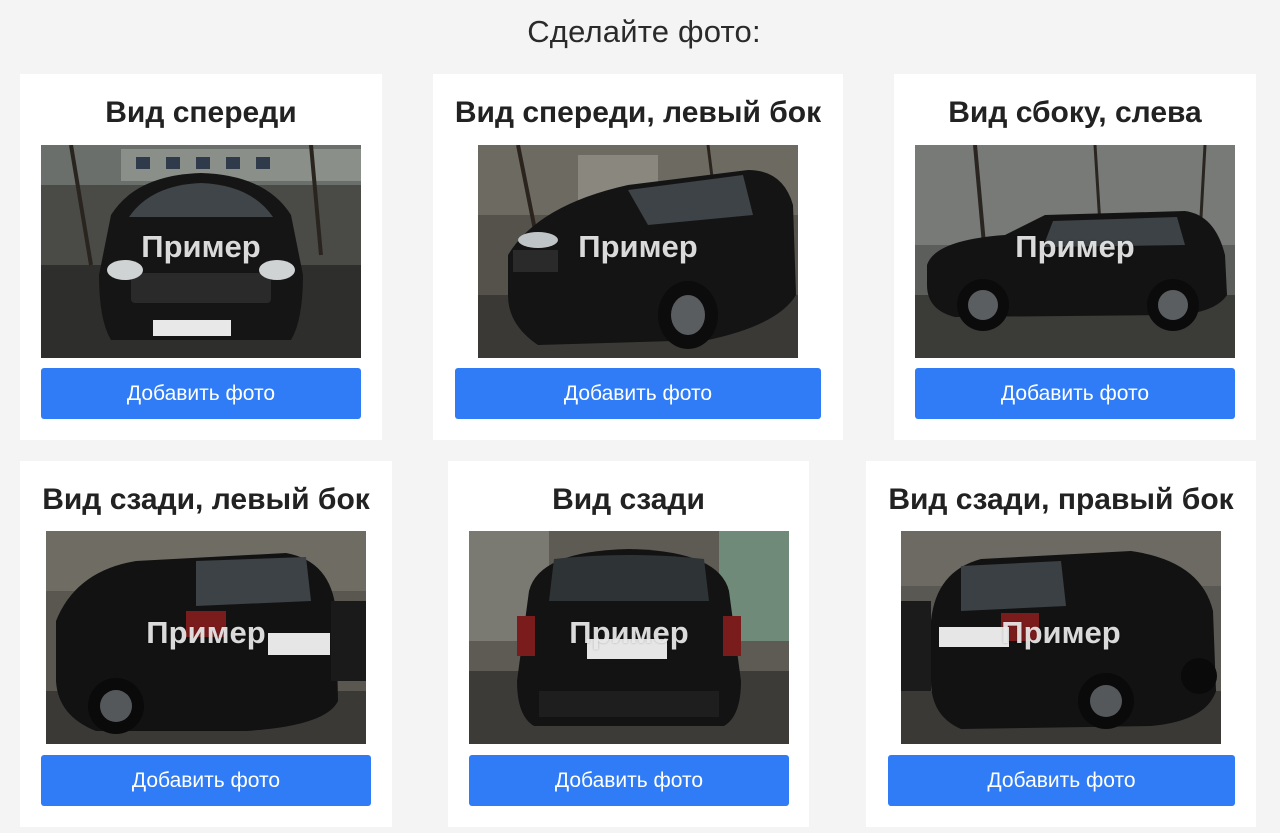 The width and height of the screenshot is (1280, 833). I want to click on example-photo-rear: Пример, so click(629, 637).